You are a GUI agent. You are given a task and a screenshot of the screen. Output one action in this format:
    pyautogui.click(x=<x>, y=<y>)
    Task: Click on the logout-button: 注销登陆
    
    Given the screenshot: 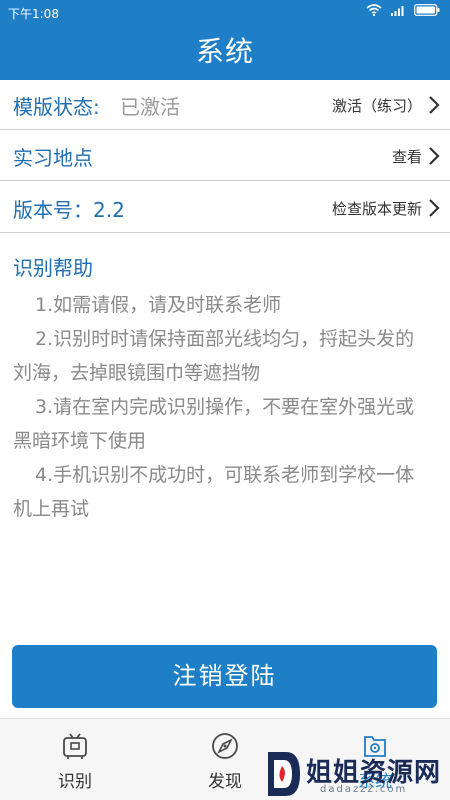 What is the action you would take?
    pyautogui.click(x=224, y=676)
    